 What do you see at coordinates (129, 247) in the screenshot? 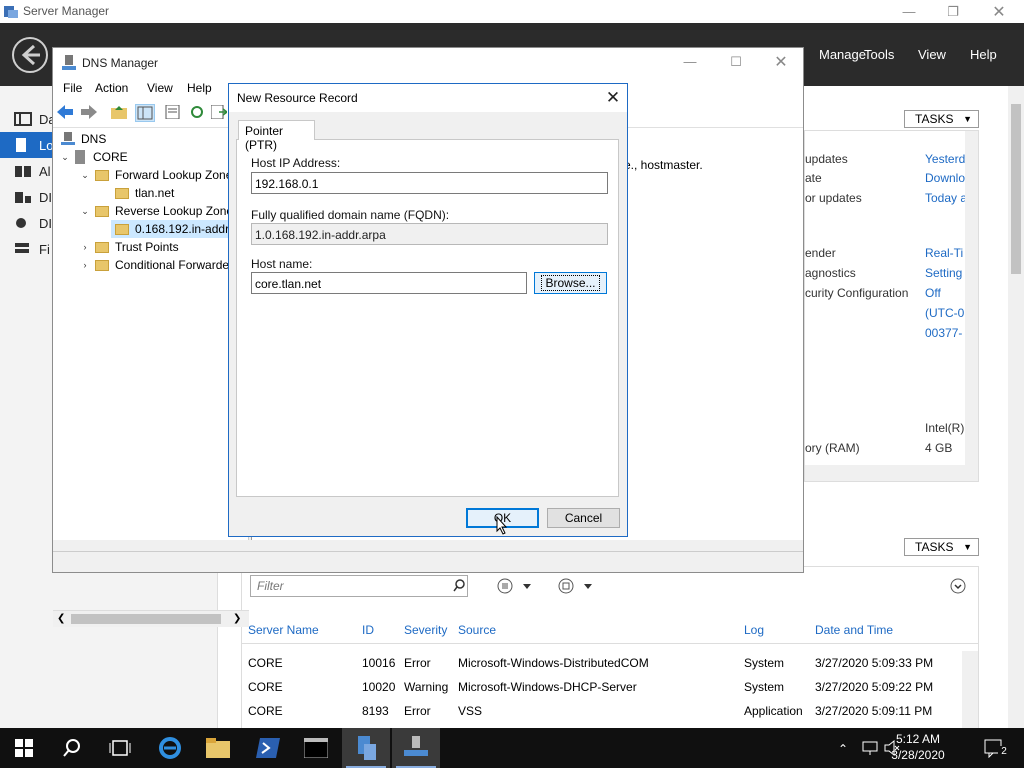
I see `tree-item-trust-points: › Trust Points` at bounding box center [129, 247].